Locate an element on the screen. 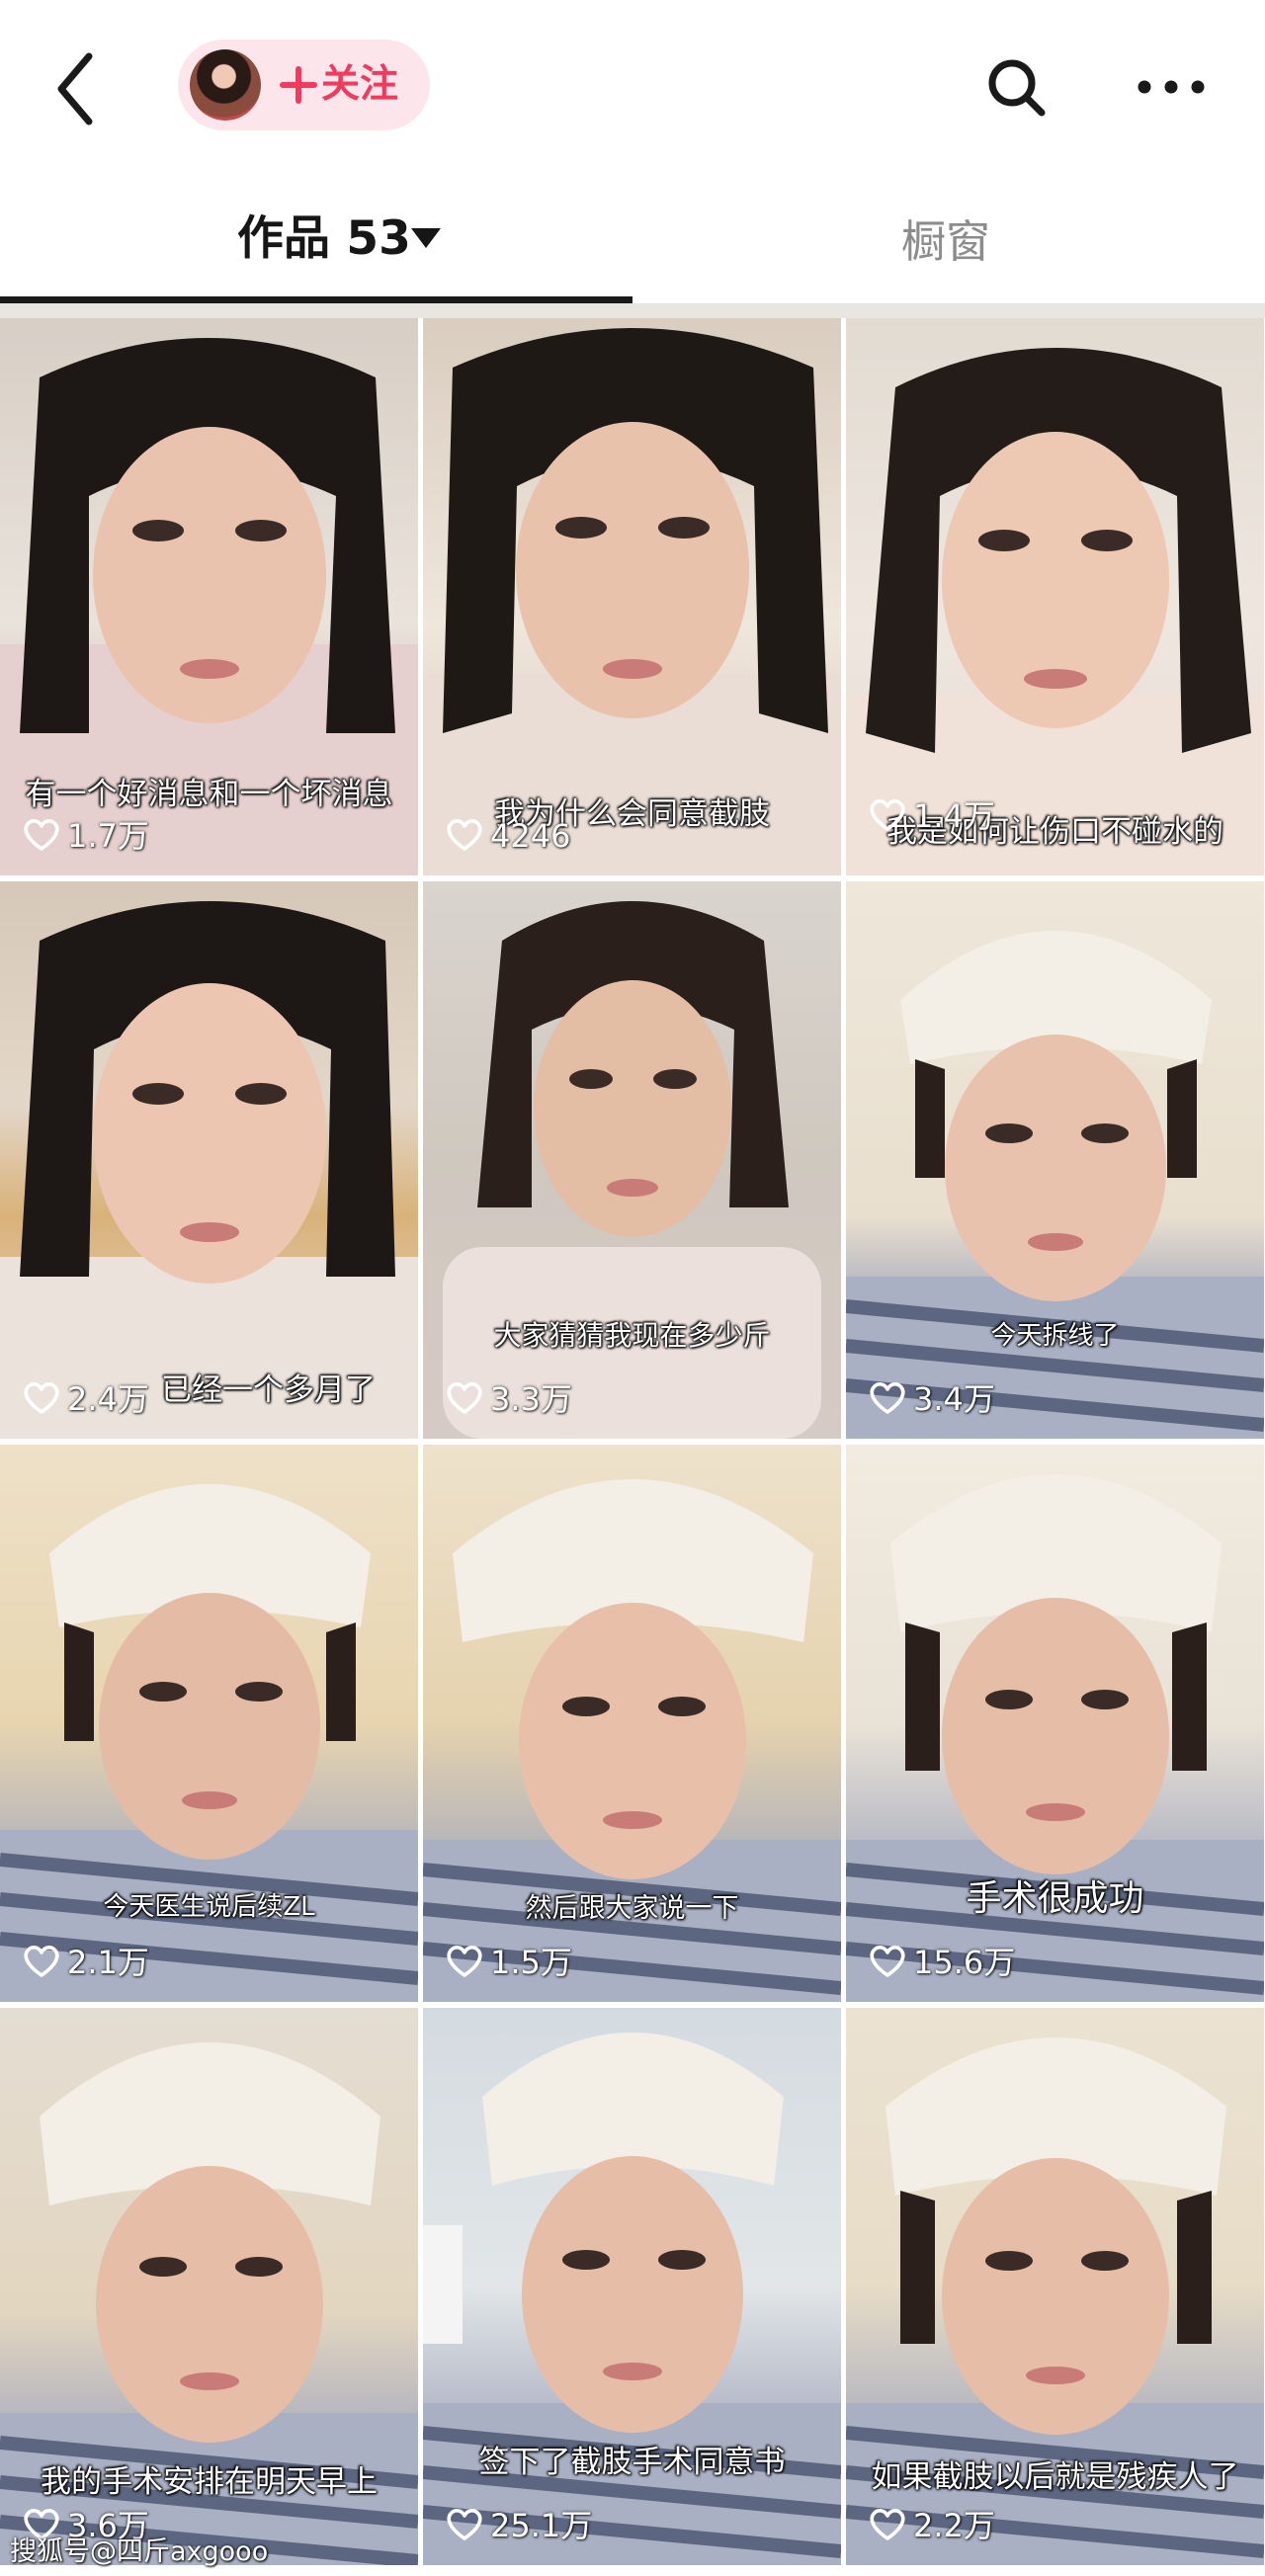 This screenshot has width=1265, height=2576. video-caption: 手术很成功 is located at coordinates (1055, 1898).